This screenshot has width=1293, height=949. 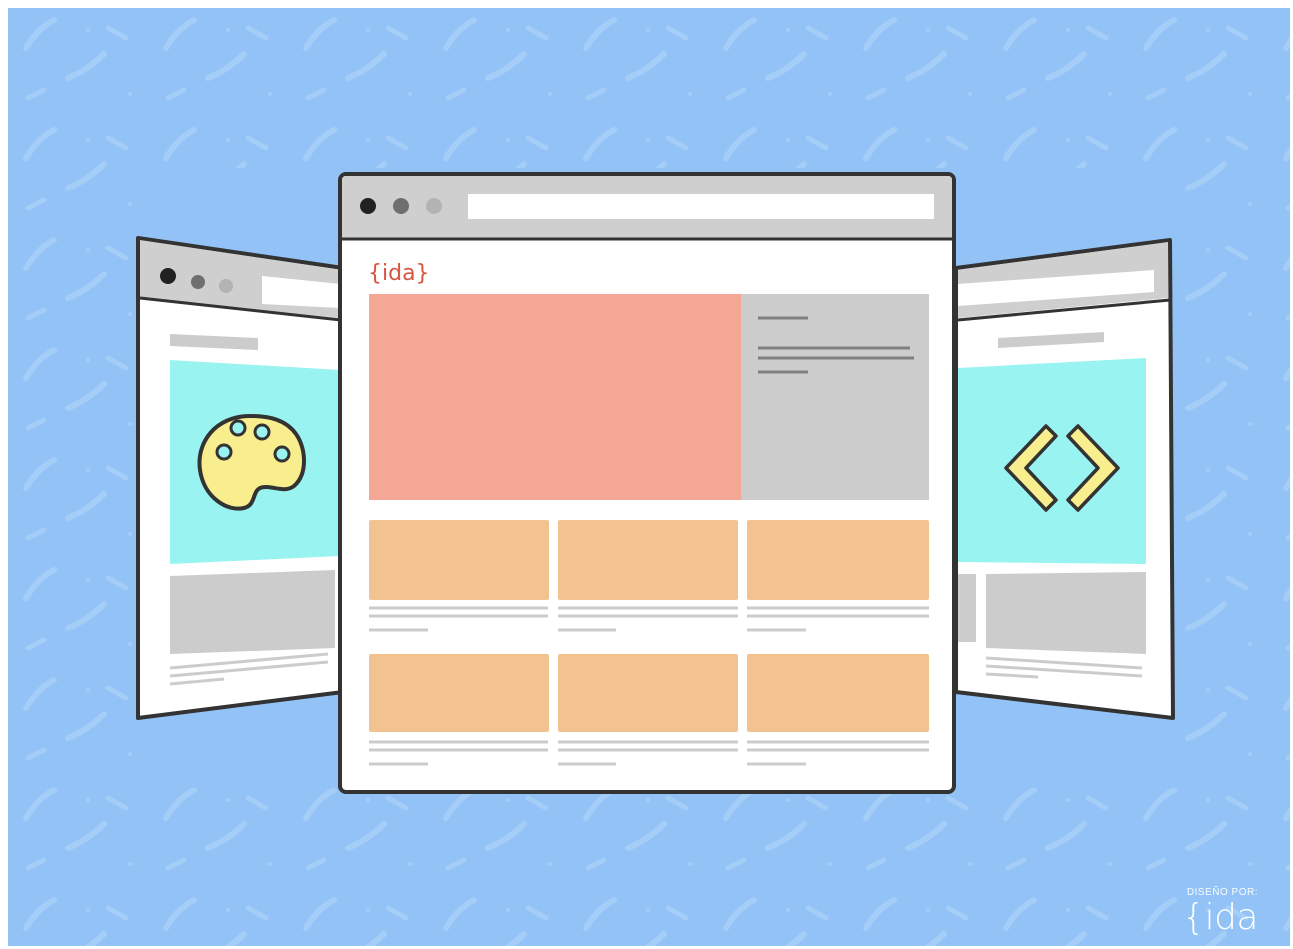 I want to click on hero-image-block, so click(x=555, y=397).